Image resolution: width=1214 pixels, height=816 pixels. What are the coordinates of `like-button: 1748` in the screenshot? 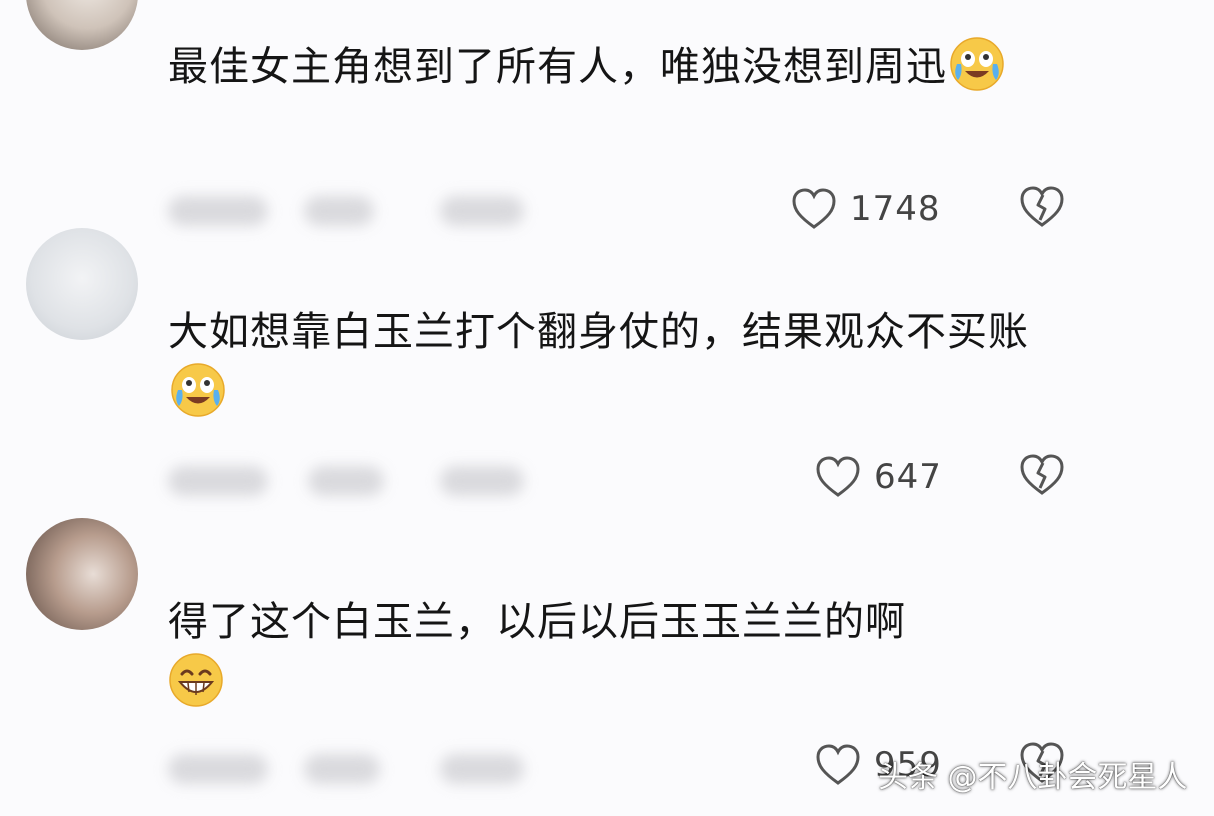 It's located at (865, 209).